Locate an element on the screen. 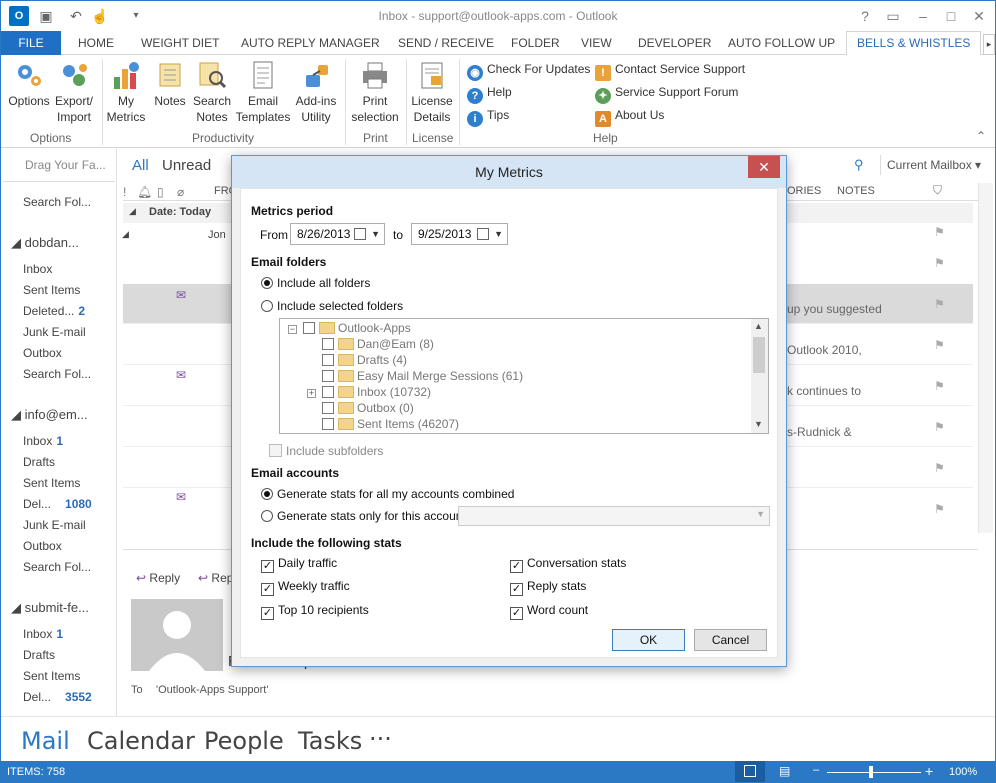  tree-node: + Inbox (10732) is located at coordinates (369, 392).